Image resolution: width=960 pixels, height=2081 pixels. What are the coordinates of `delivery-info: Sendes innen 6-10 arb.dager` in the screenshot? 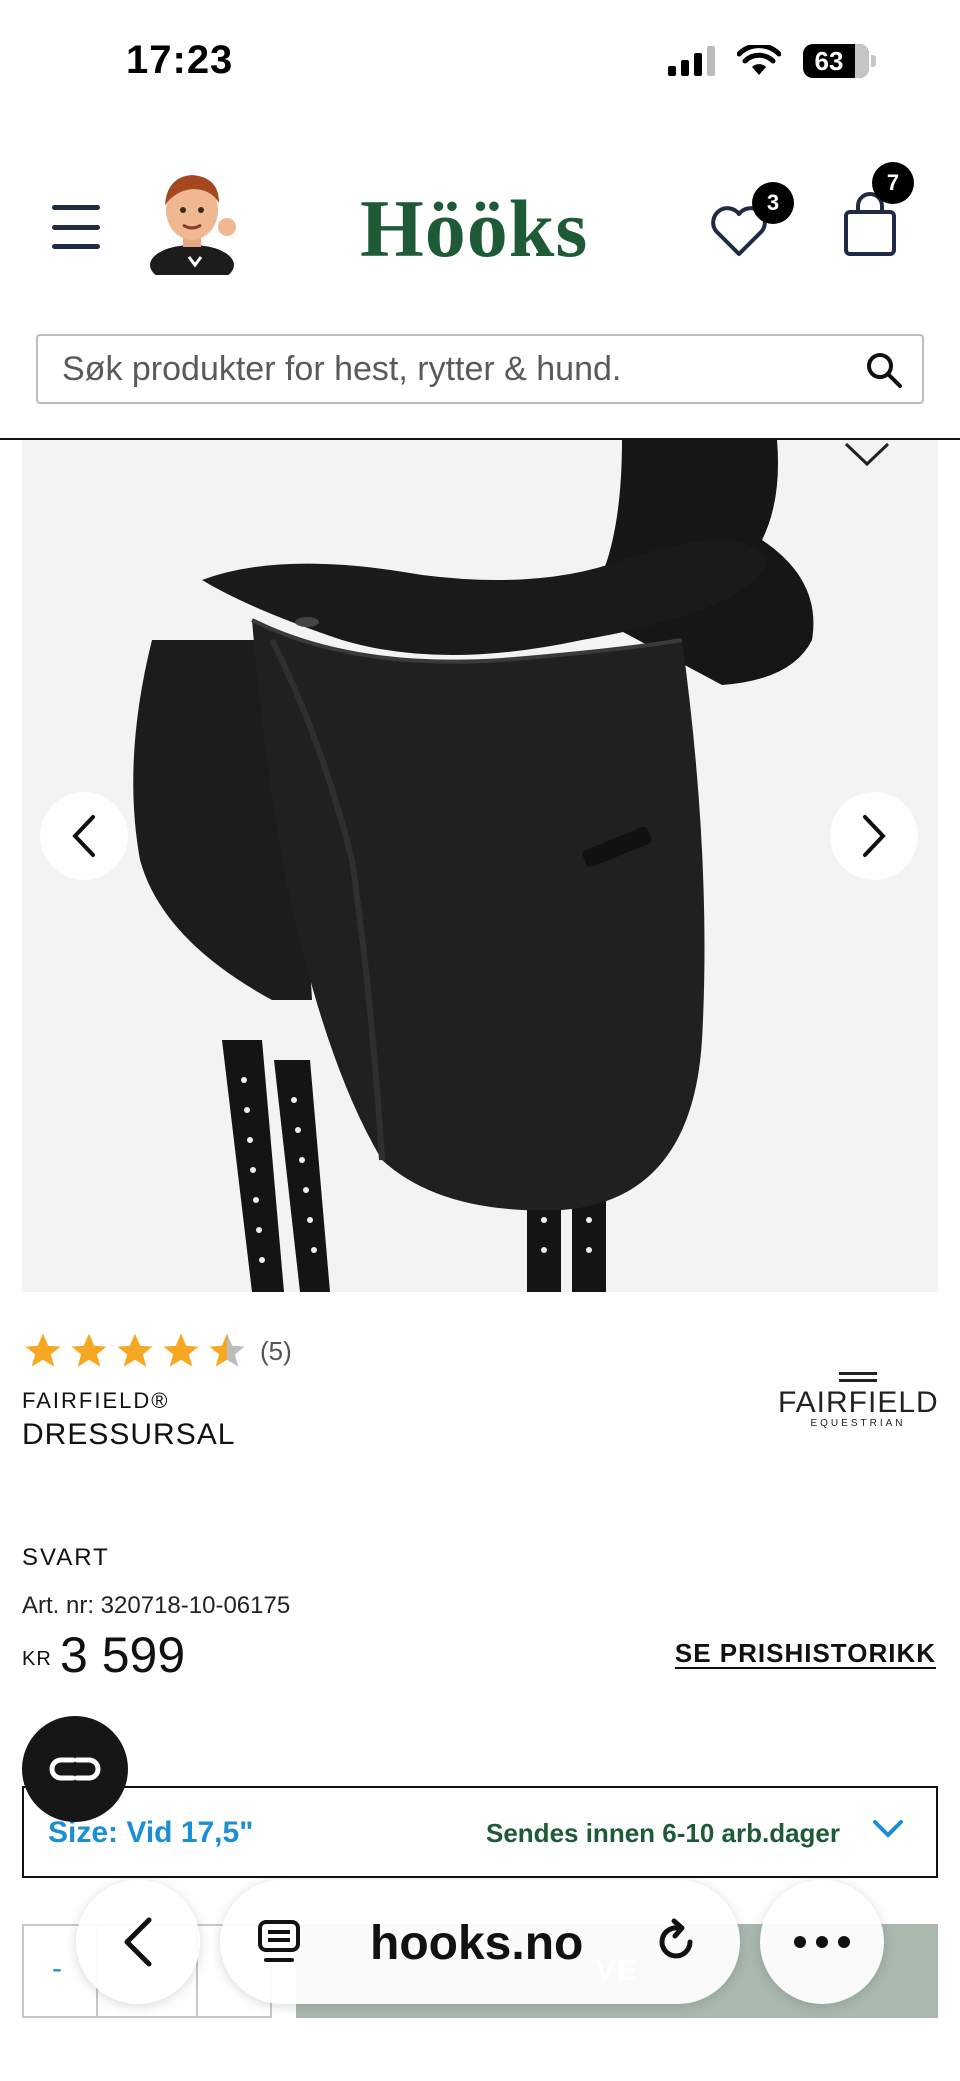 It's located at (663, 1833).